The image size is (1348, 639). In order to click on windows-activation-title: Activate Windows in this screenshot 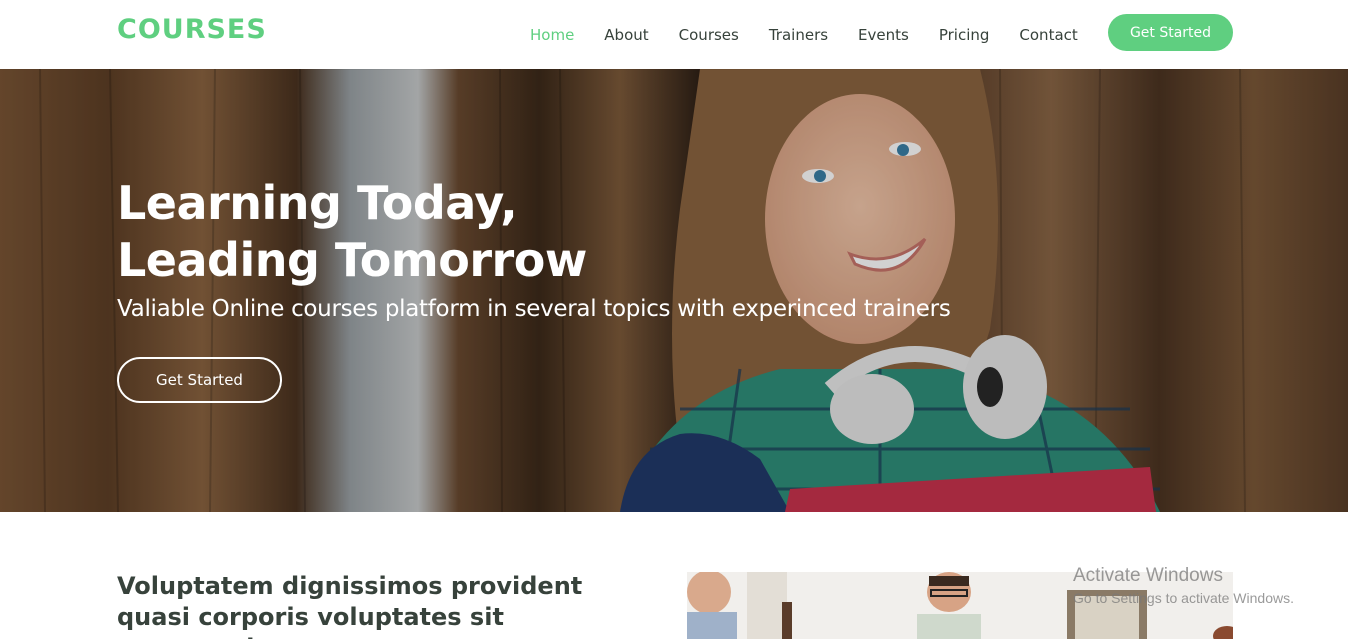, I will do `click(1148, 575)`.